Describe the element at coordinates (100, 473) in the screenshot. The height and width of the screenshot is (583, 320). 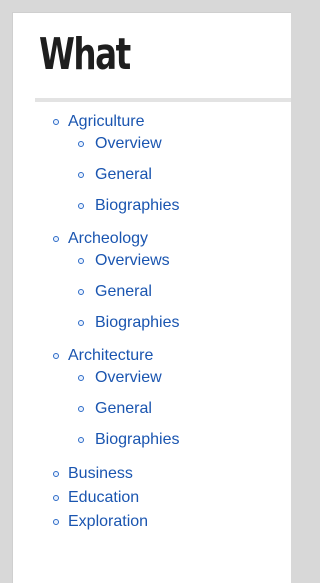
I see `category-label: Business` at that location.